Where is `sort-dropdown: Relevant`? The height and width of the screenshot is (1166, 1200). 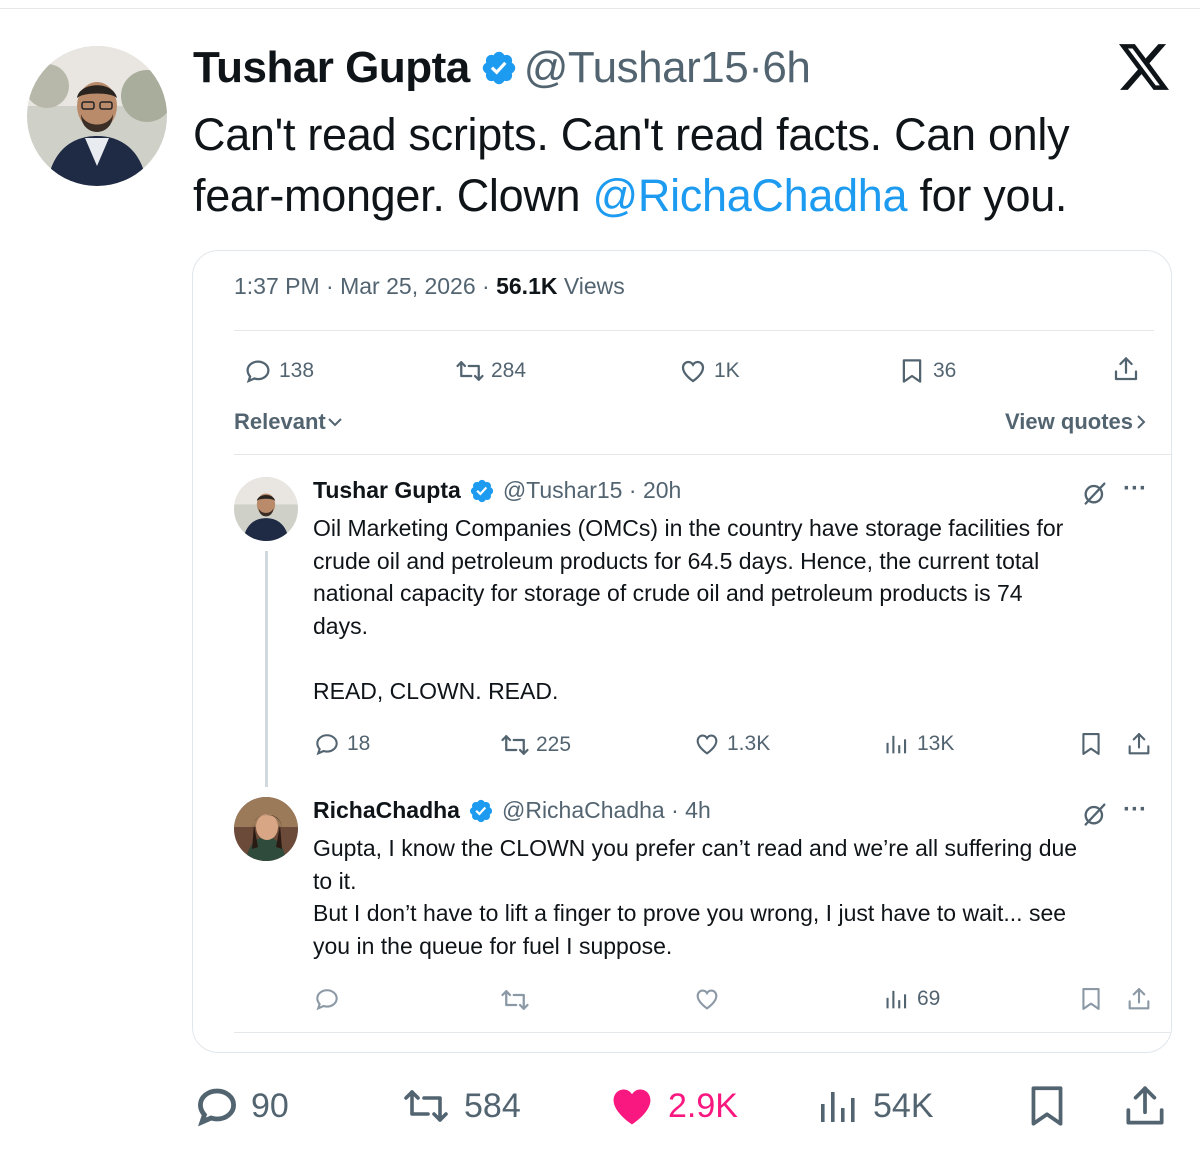 sort-dropdown: Relevant is located at coordinates (289, 422).